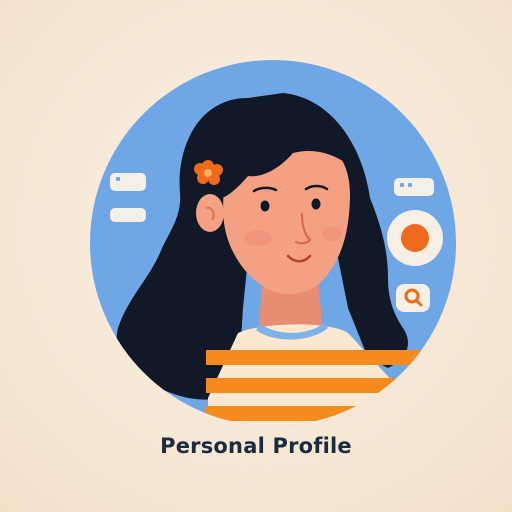 Image resolution: width=512 pixels, height=512 pixels. Describe the element at coordinates (265, 206) in the screenshot. I see `left-eye` at that location.